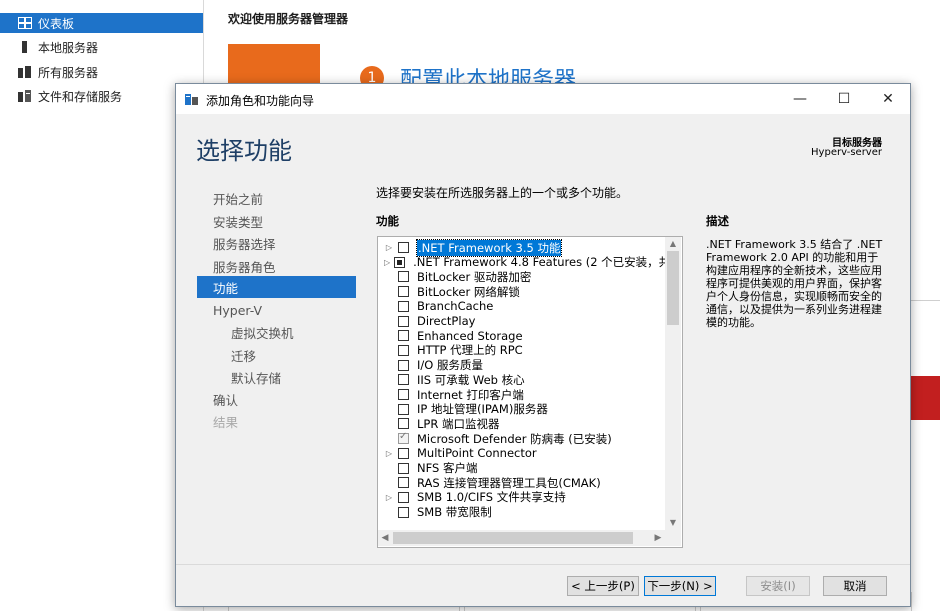 This screenshot has height=611, width=940. Describe the element at coordinates (276, 287) in the screenshot. I see `step-features: 功能` at that location.